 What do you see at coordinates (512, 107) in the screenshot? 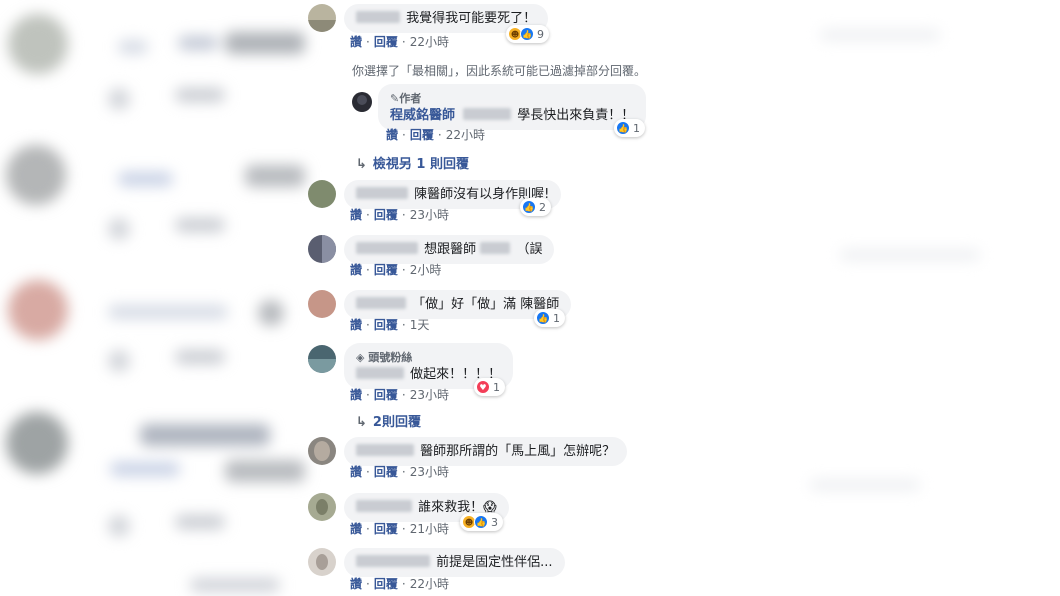
I see `comment-bubble: ✎作者 程威銘醫師 學長快出來負責！！` at bounding box center [512, 107].